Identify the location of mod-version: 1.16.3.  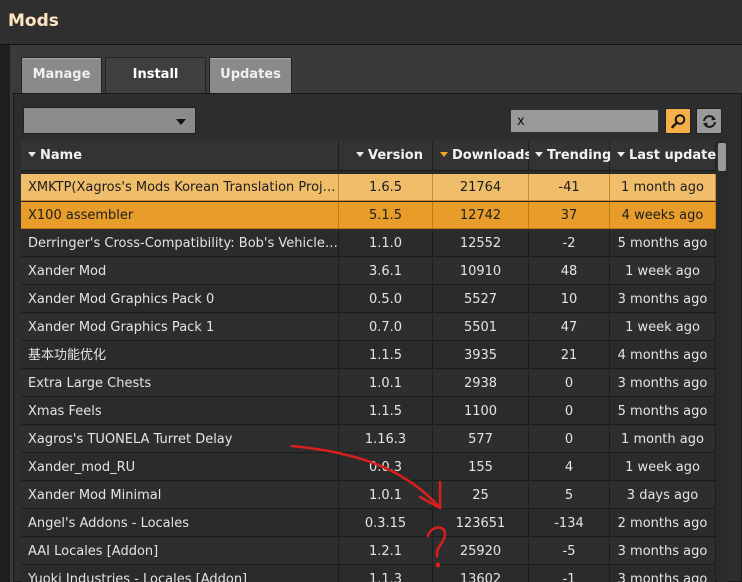
(386, 439).